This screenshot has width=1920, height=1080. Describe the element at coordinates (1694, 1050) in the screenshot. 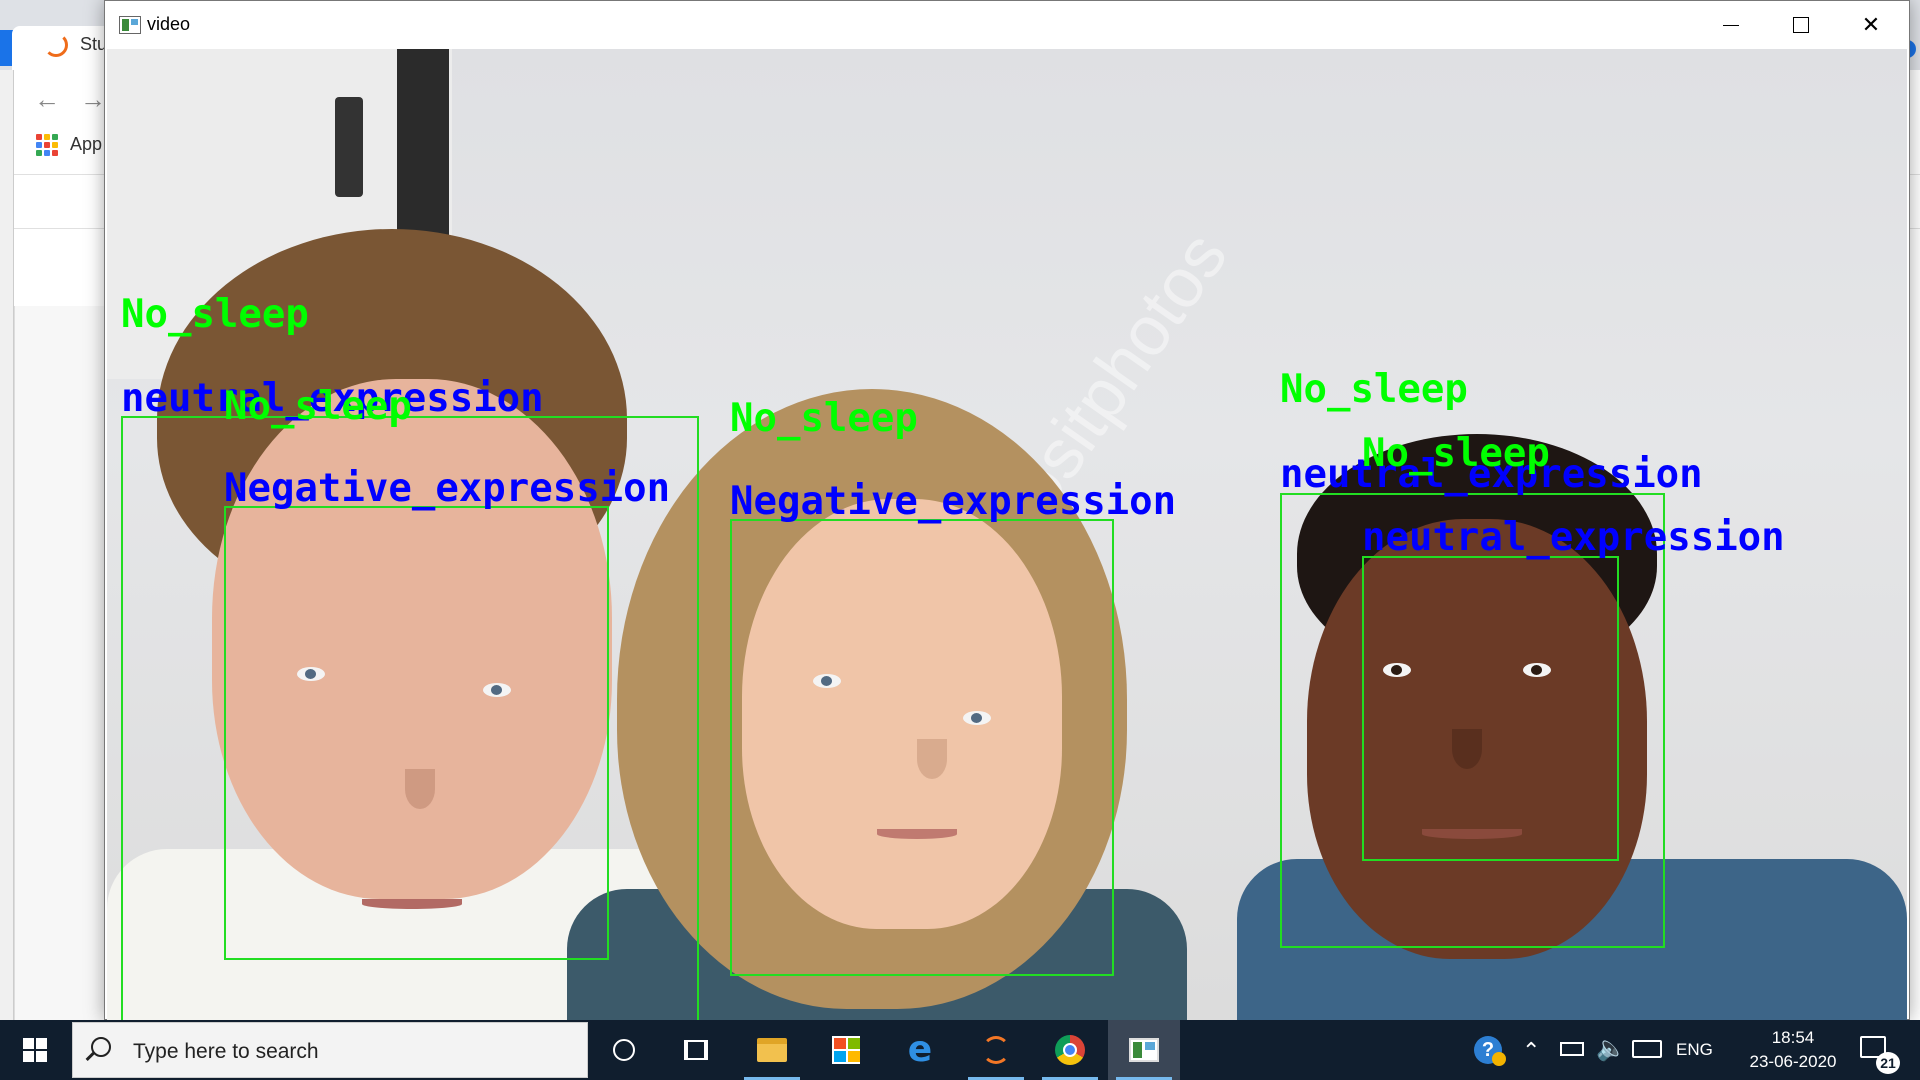

I see `language-indicator: ENG` at that location.